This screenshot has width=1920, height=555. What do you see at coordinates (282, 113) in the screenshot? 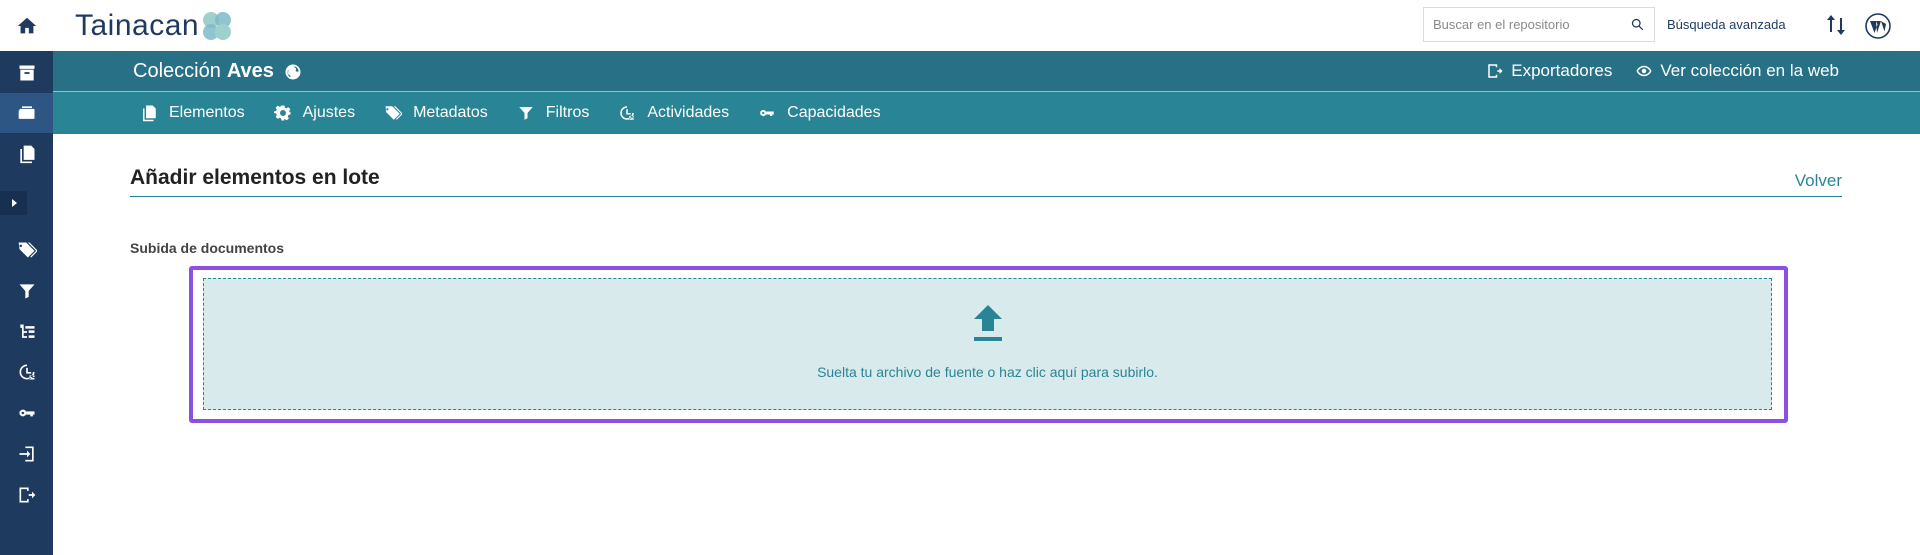
I see `gear-icon` at bounding box center [282, 113].